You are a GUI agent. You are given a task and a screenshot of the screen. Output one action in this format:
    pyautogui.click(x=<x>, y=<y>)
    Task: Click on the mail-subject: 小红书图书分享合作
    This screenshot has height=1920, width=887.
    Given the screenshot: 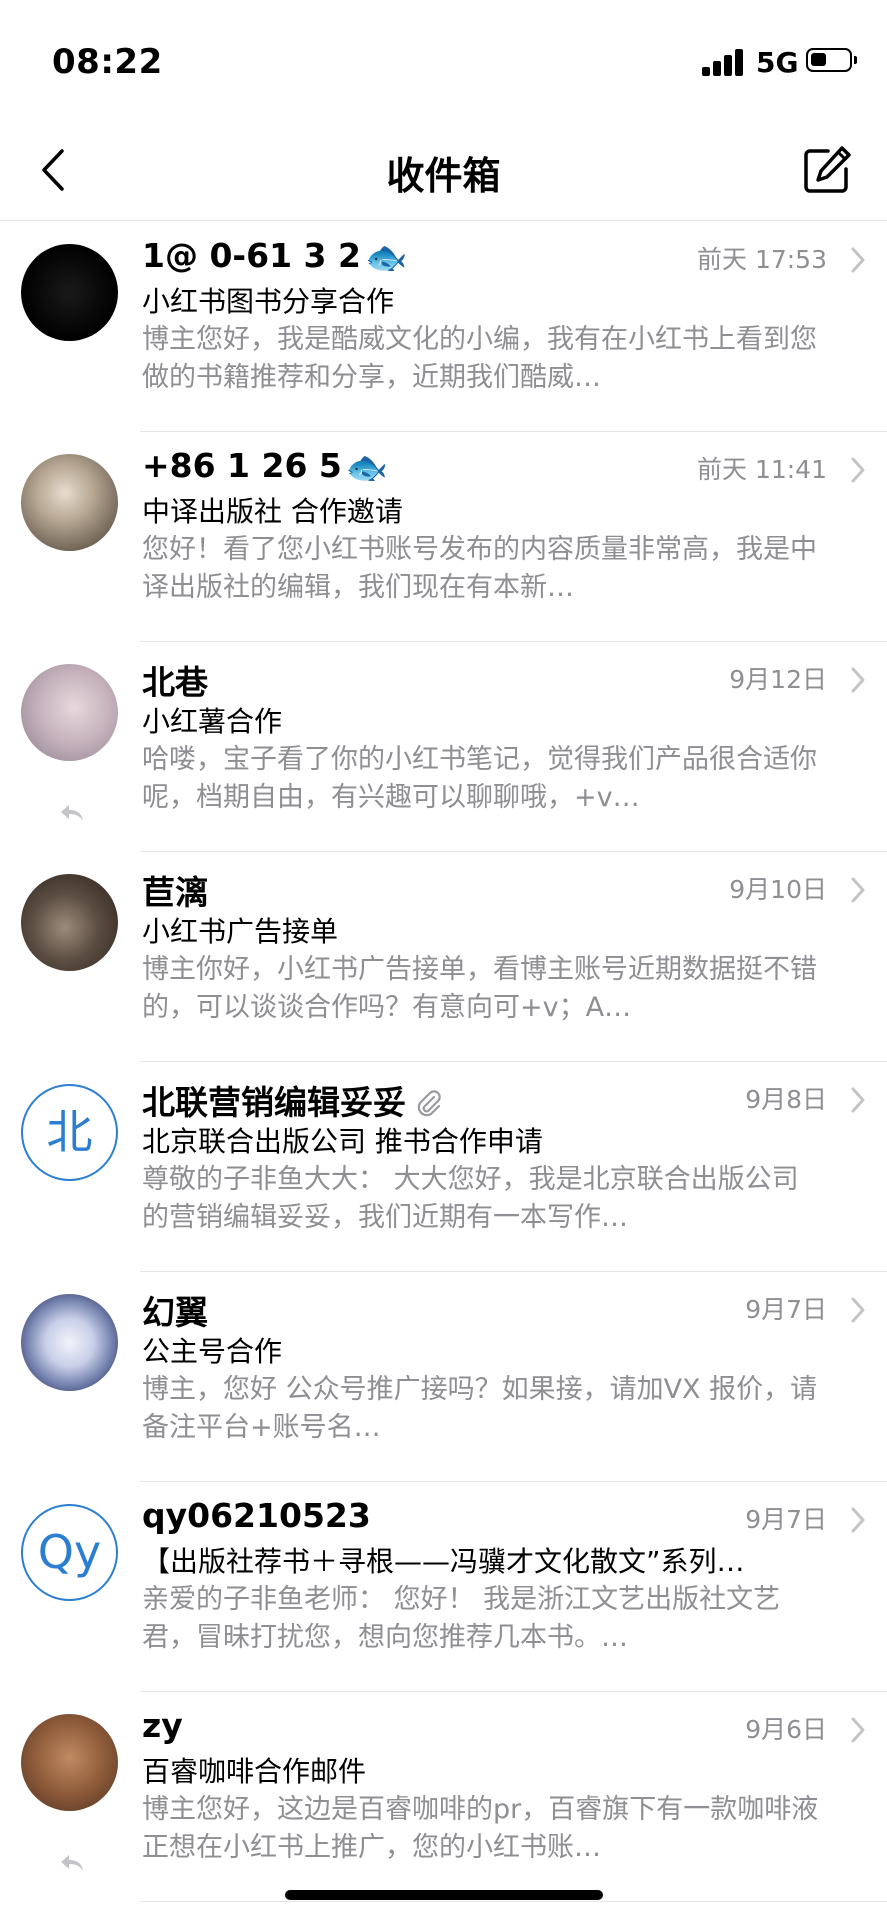 What is the action you would take?
    pyautogui.click(x=268, y=301)
    